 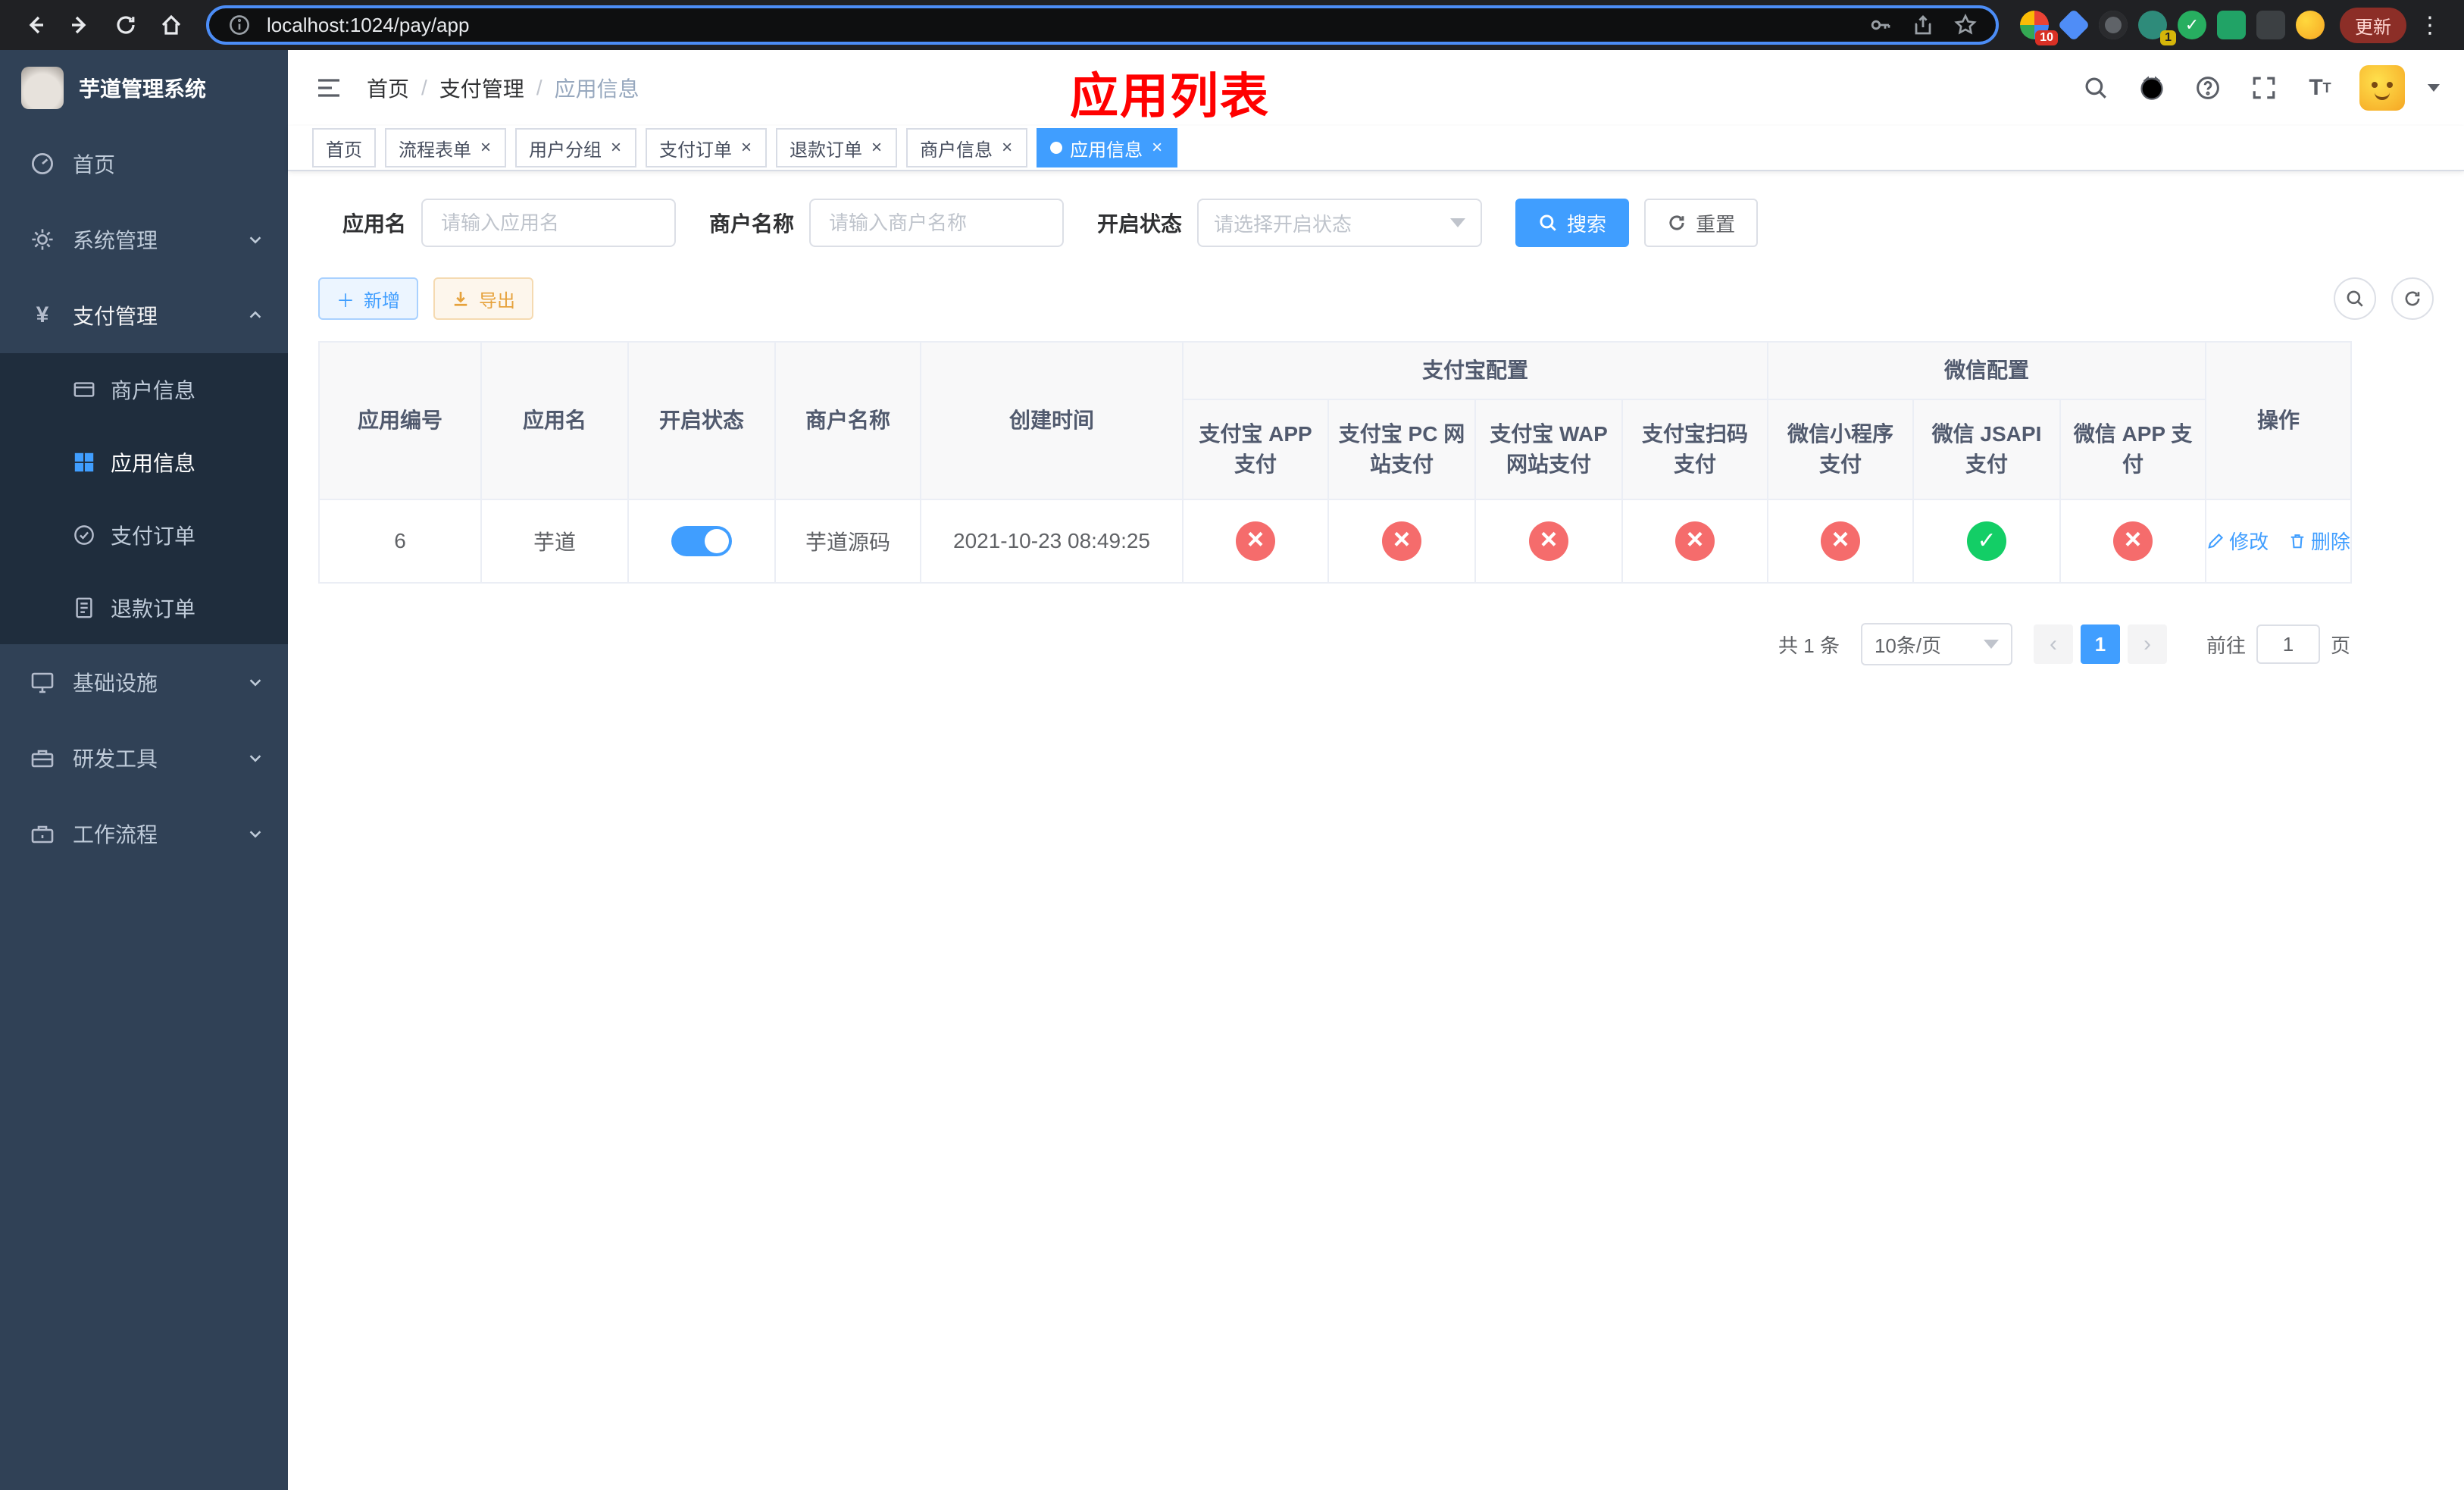 What do you see at coordinates (707, 147) in the screenshot?
I see `tab-pay-orders: 支付订单 ×` at bounding box center [707, 147].